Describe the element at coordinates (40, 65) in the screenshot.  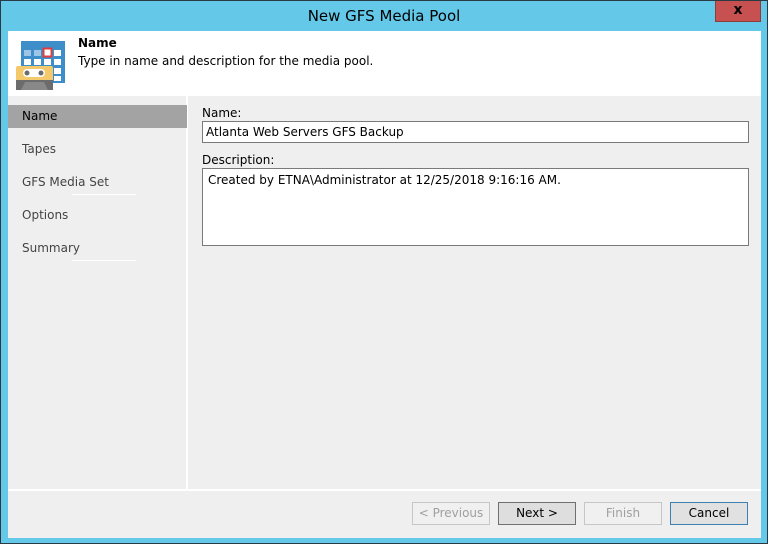
I see `media-pool-tape-calendar-icon` at that location.